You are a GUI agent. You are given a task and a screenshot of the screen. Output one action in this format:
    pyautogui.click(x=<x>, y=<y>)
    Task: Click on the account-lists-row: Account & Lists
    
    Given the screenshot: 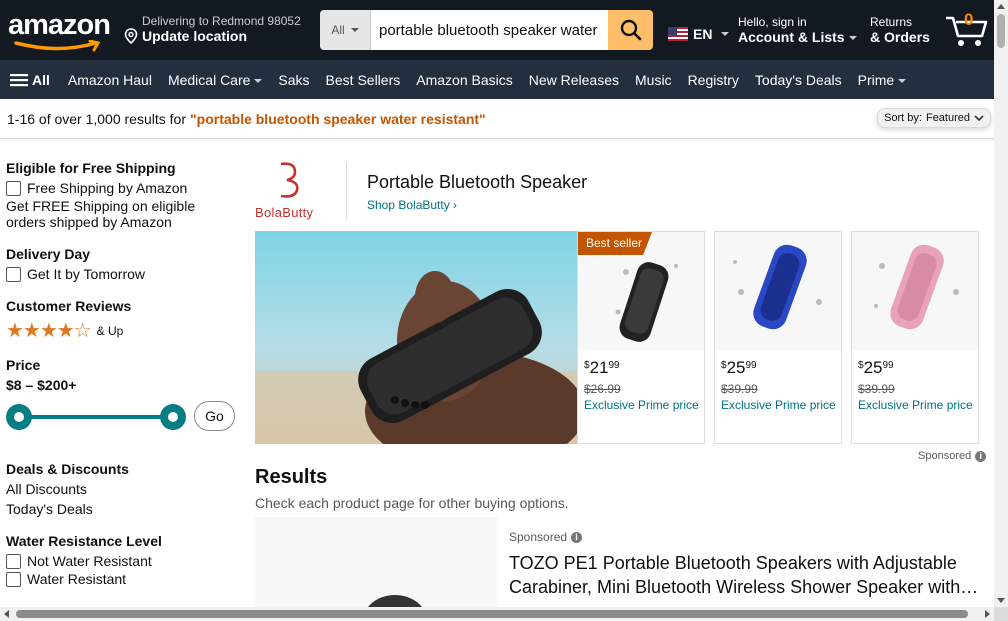 What is the action you would take?
    pyautogui.click(x=797, y=37)
    